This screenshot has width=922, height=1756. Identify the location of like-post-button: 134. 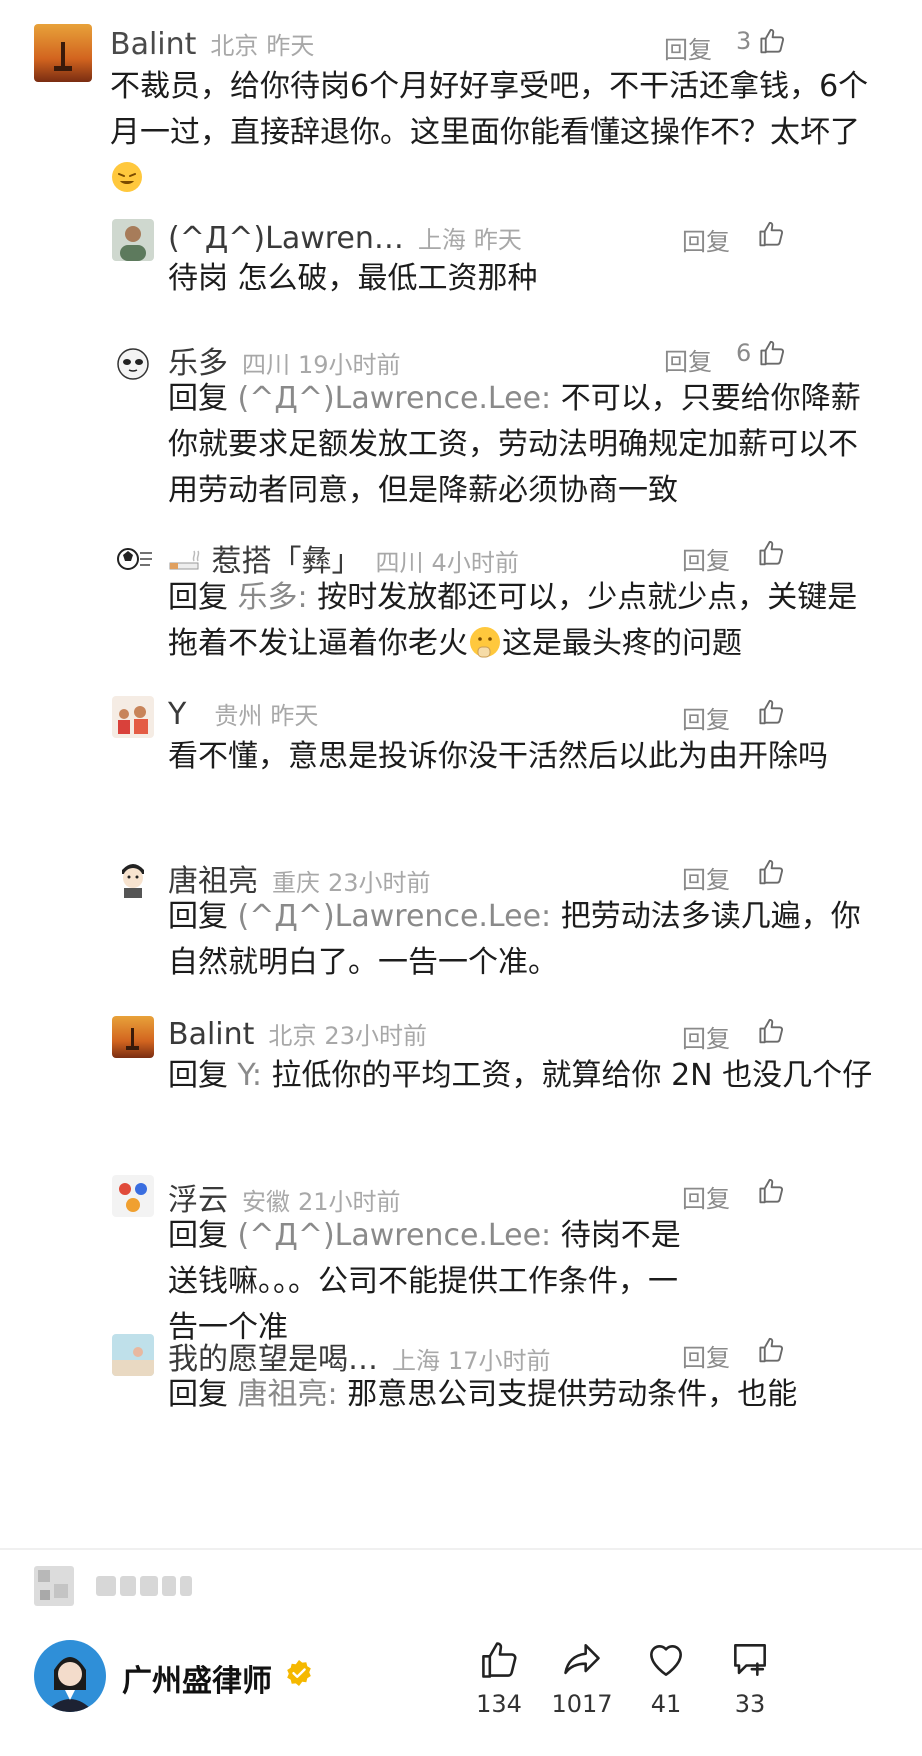
(499, 1678).